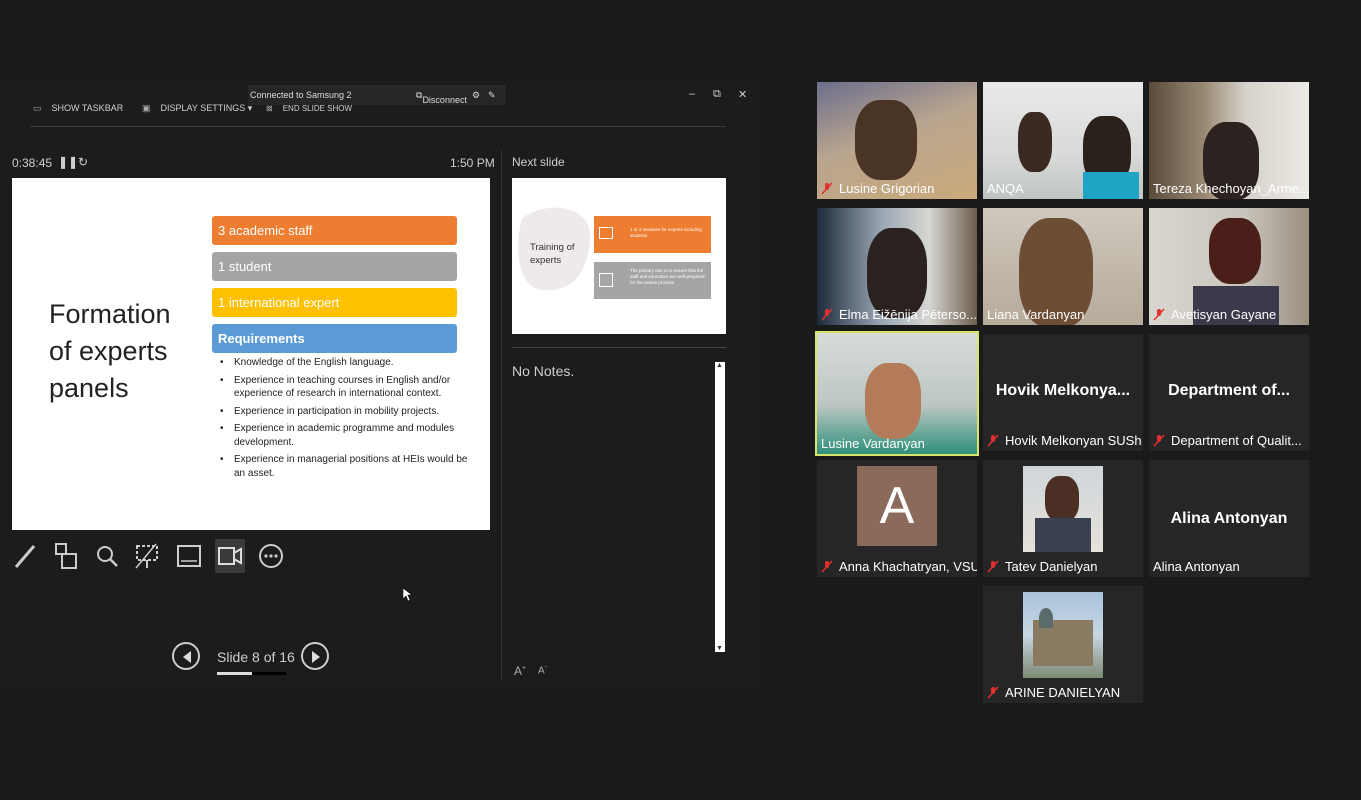 The image size is (1361, 800). Describe the element at coordinates (344, 363) in the screenshot. I see `requirement-item: Knowledge of the English language.` at that location.